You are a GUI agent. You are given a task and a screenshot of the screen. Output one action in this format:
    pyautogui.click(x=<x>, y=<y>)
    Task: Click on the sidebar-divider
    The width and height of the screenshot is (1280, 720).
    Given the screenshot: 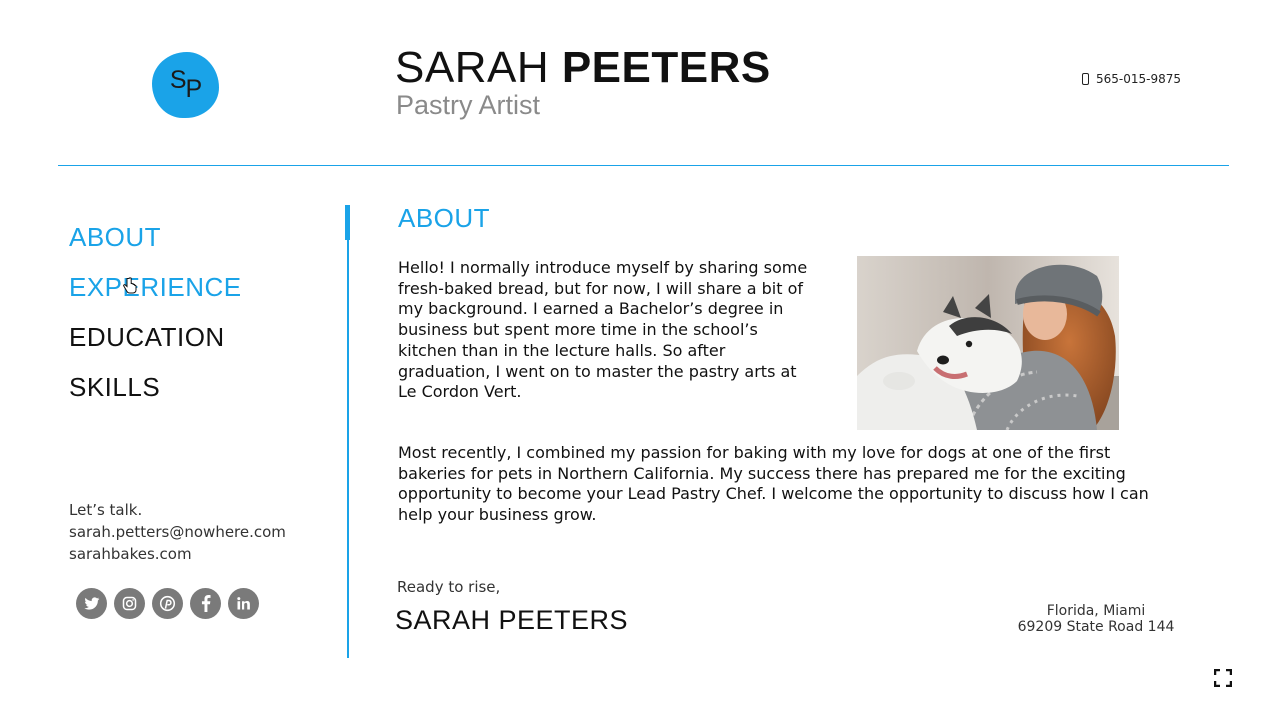 What is the action you would take?
    pyautogui.click(x=348, y=431)
    